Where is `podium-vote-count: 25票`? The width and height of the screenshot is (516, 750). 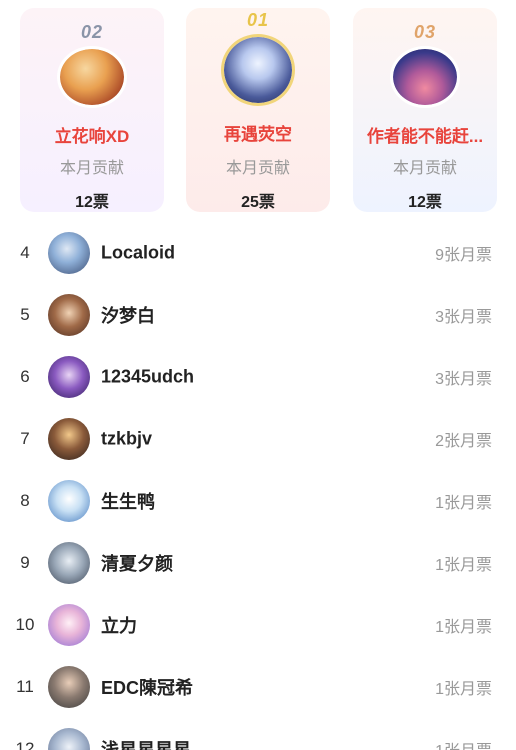 podium-vote-count: 25票 is located at coordinates (258, 202).